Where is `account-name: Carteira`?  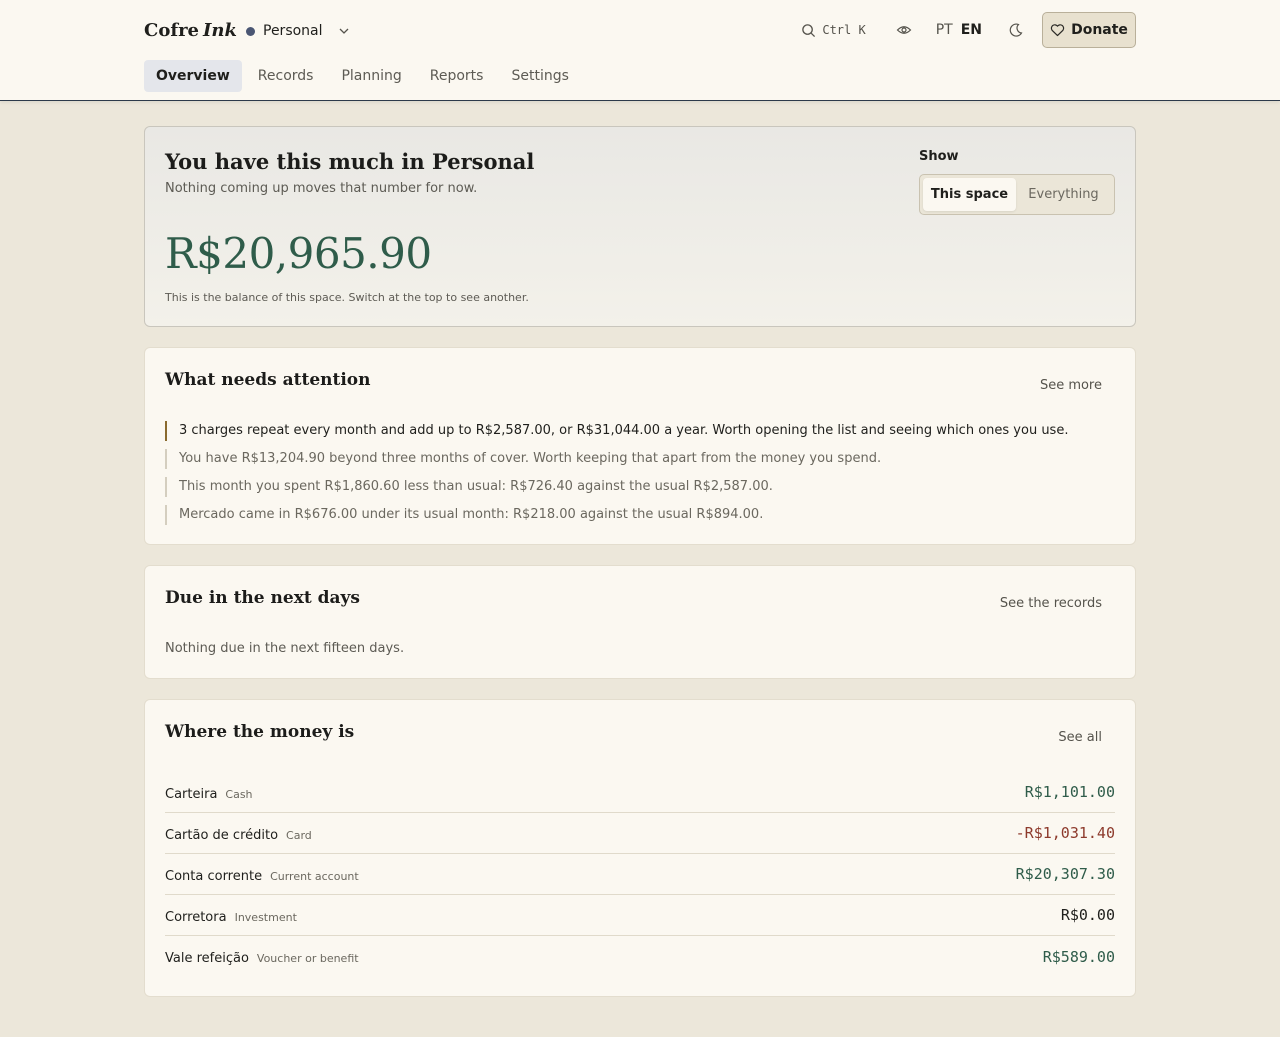 account-name: Carteira is located at coordinates (191, 794).